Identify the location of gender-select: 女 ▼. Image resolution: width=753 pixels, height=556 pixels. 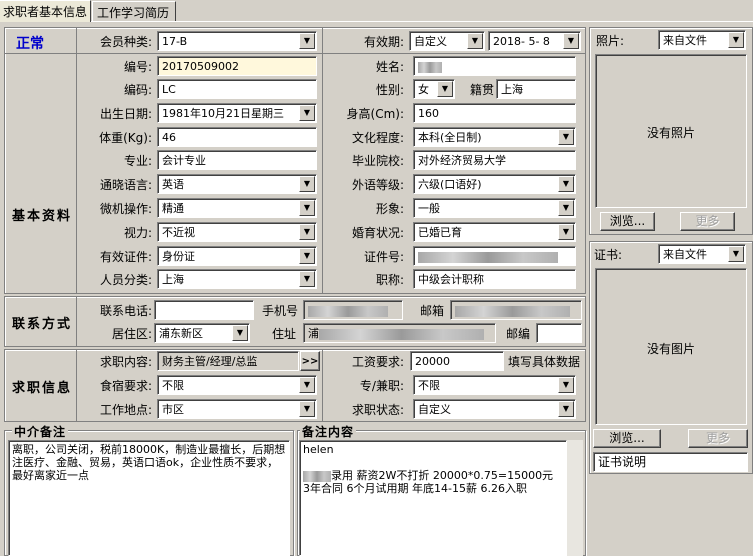
(434, 89).